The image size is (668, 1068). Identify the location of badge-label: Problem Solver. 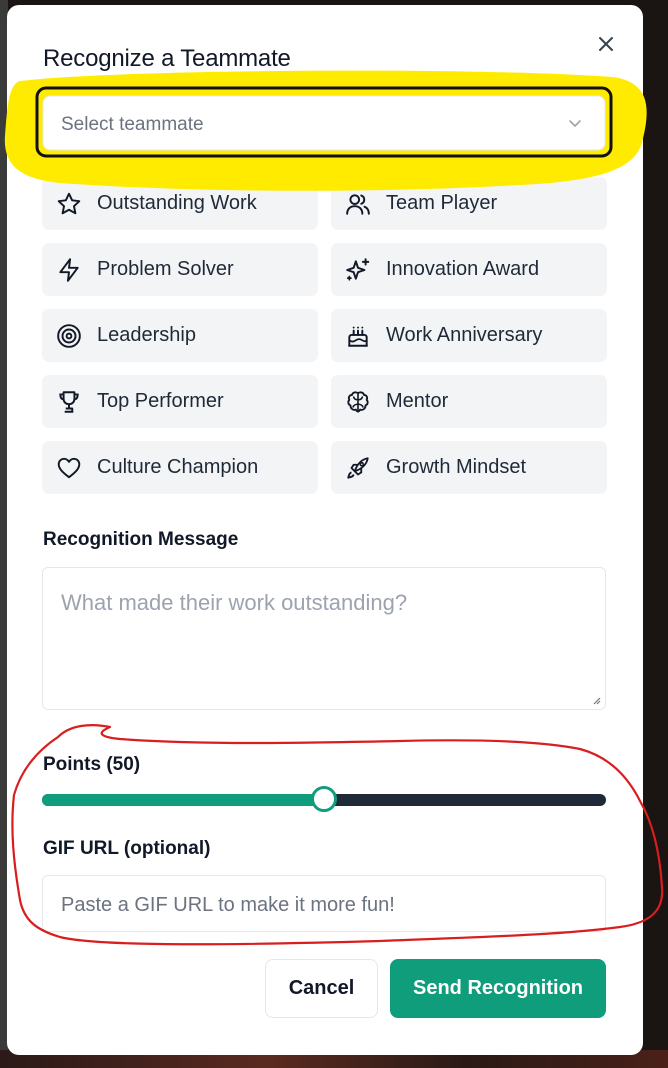
(165, 269).